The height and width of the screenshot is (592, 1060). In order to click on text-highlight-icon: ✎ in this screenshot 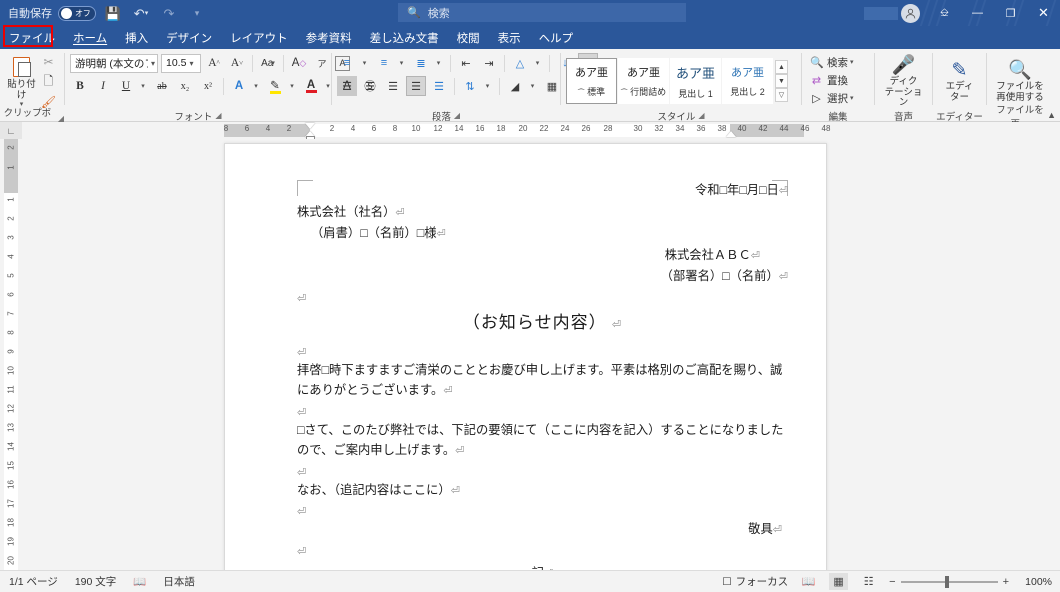, I will do `click(275, 86)`.